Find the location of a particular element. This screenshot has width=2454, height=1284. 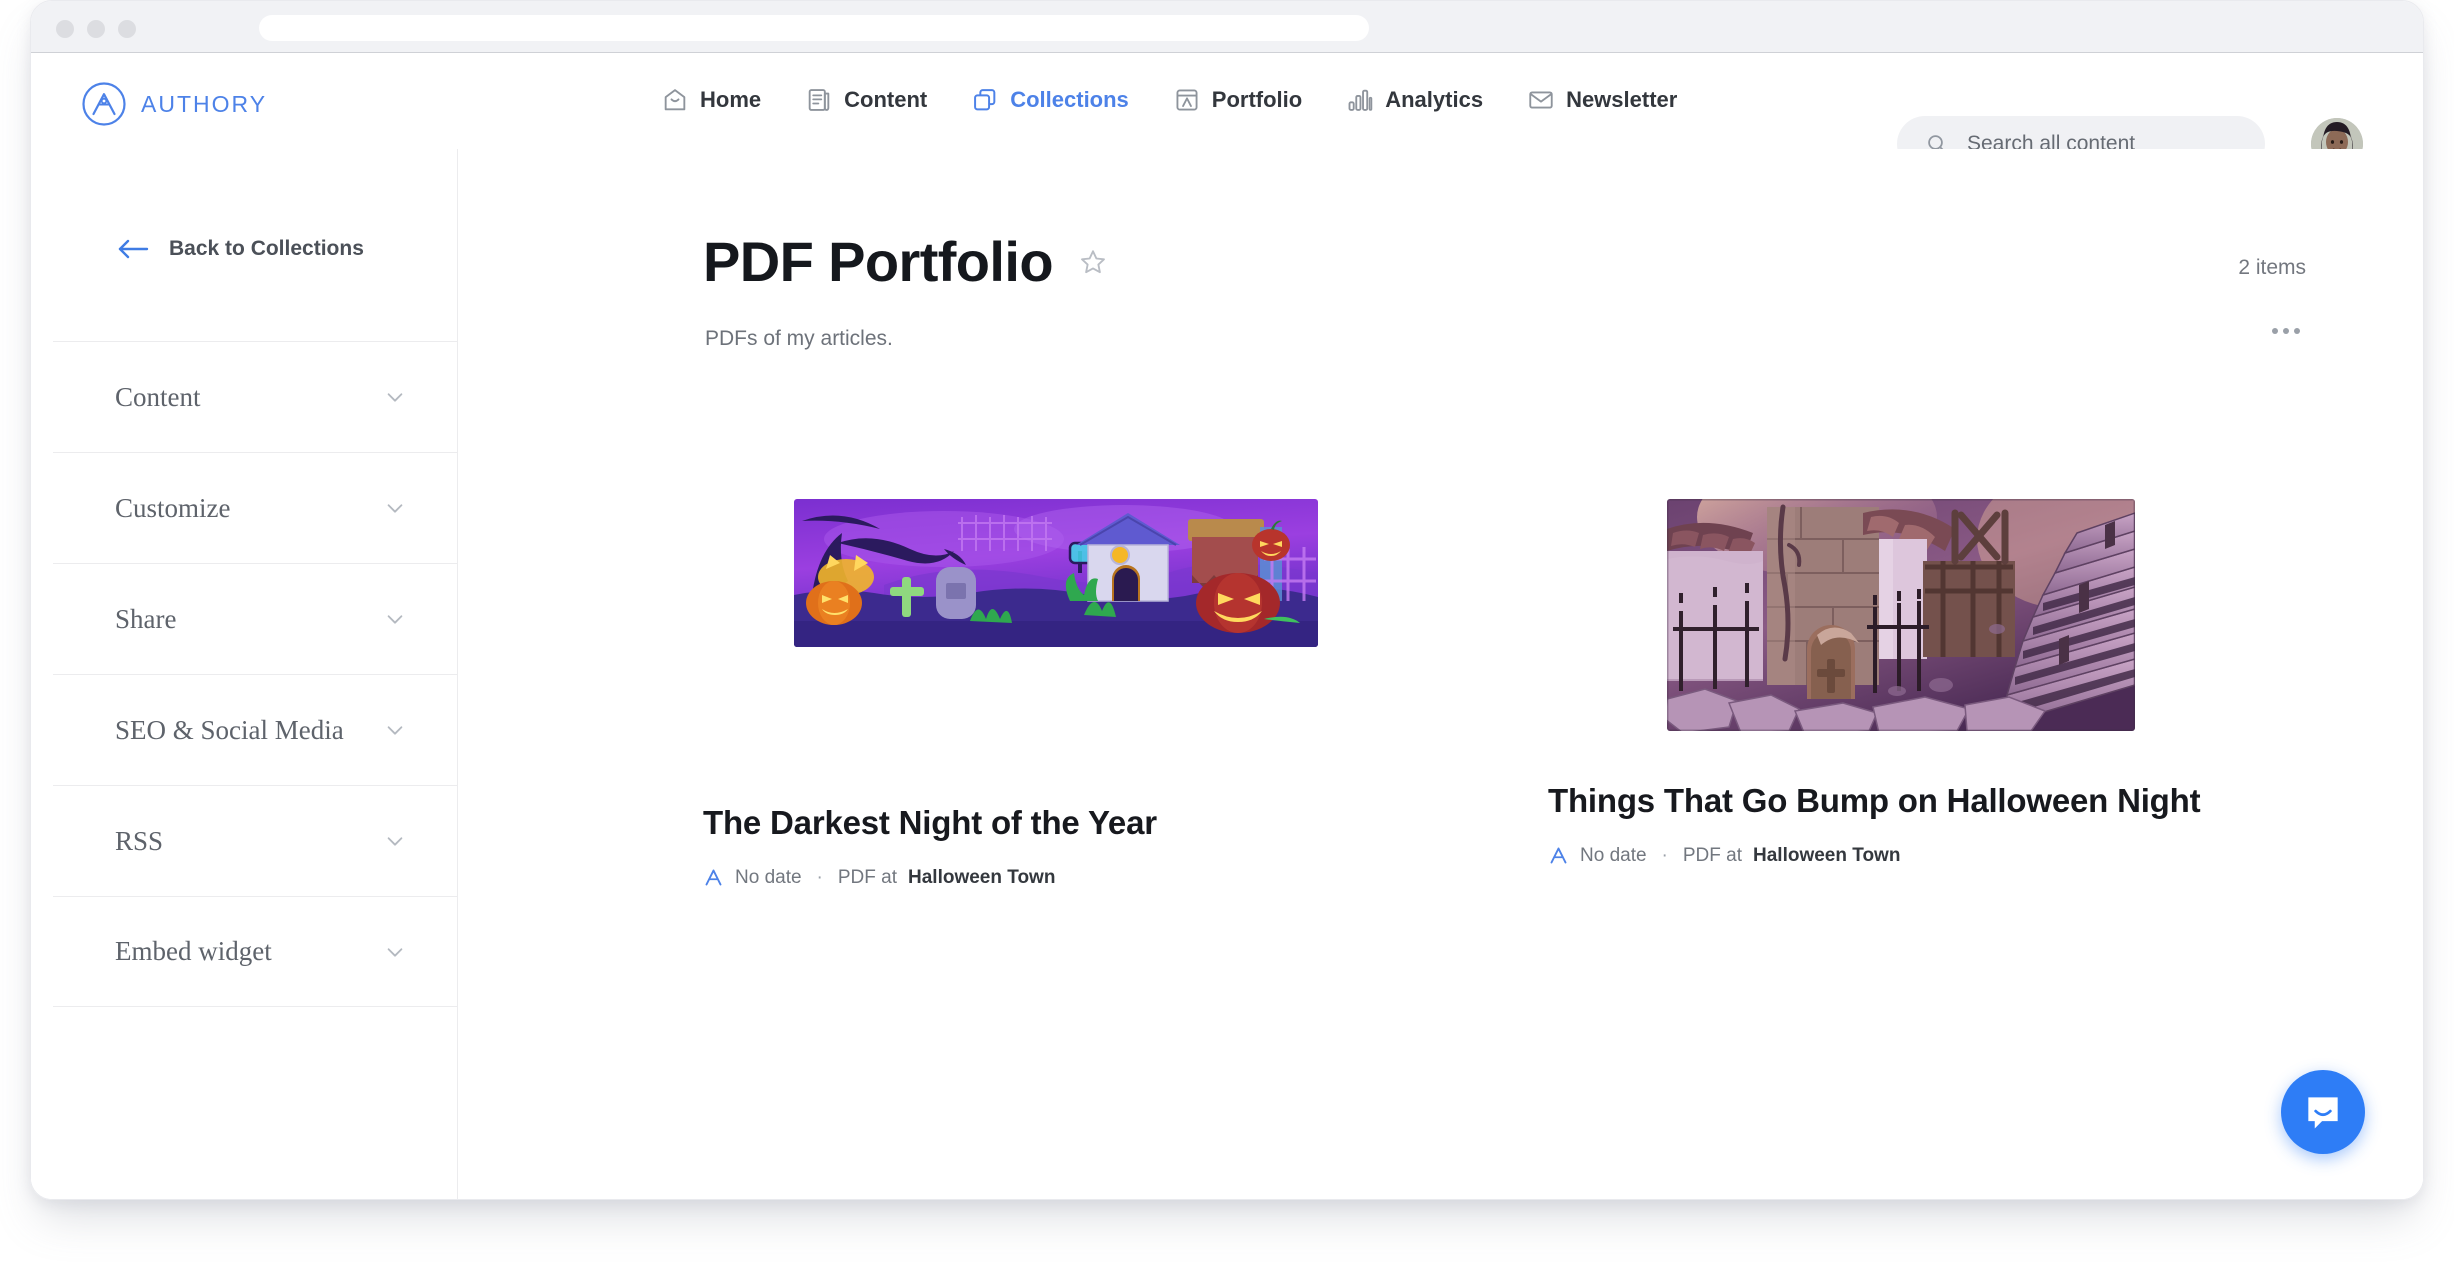

nav-item-home: Home is located at coordinates (711, 100).